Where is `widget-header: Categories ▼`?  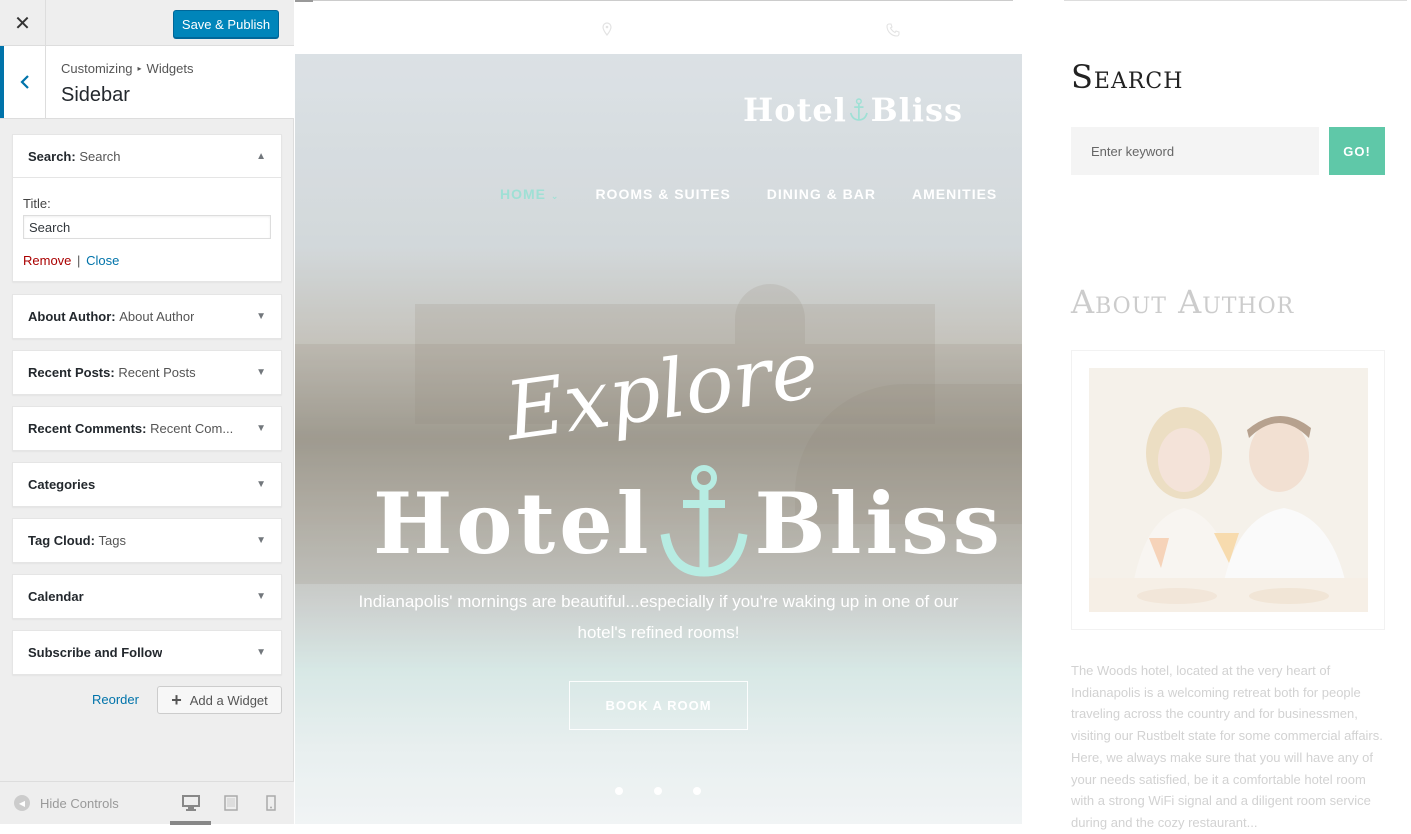
widget-header: Categories ▼ is located at coordinates (147, 484).